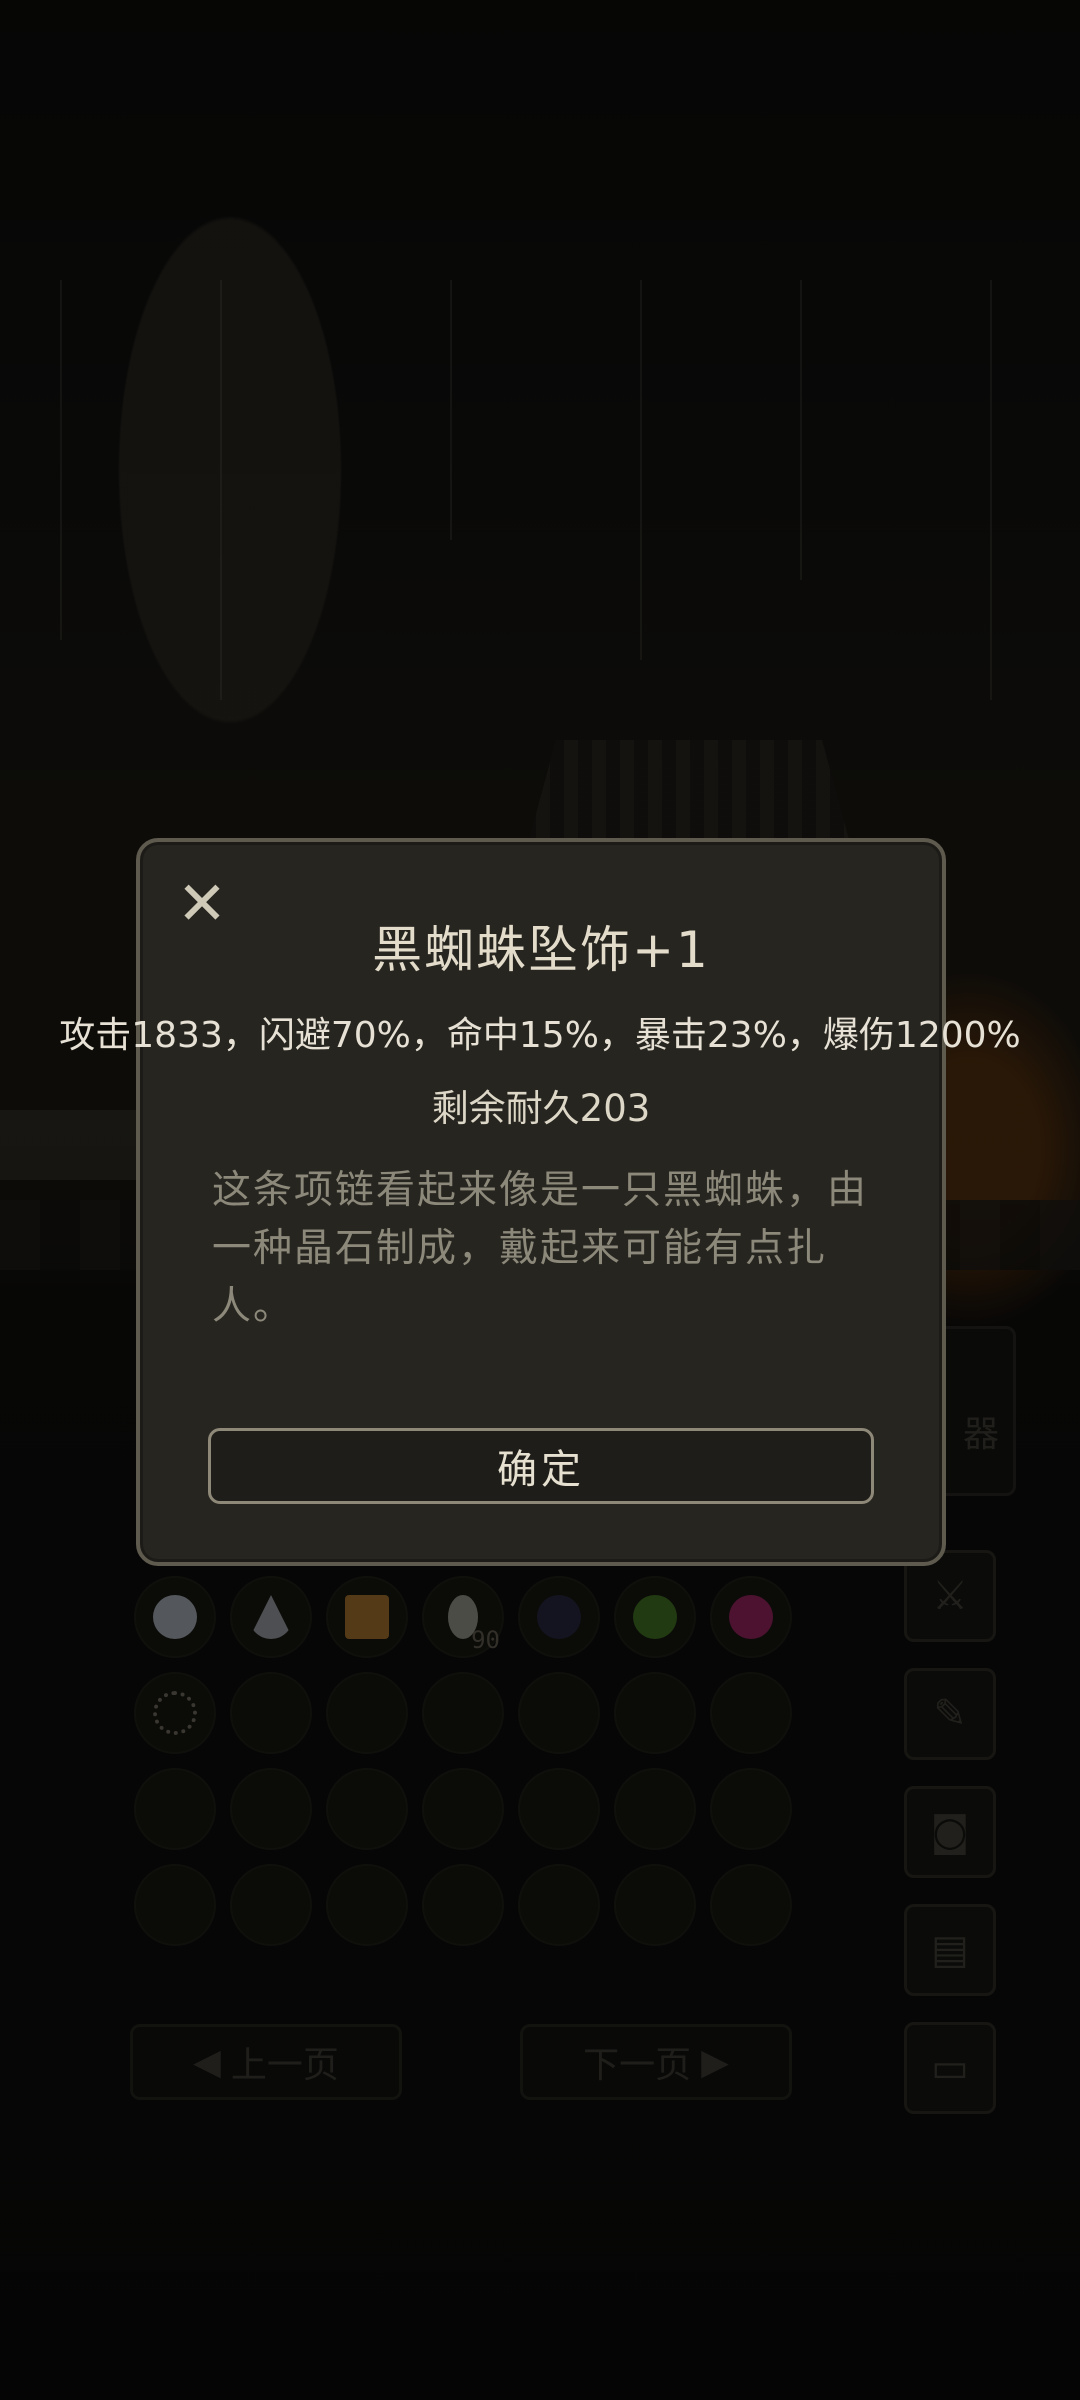 The width and height of the screenshot is (1080, 2400). I want to click on item-durability: 剩余耐久203, so click(541, 1108).